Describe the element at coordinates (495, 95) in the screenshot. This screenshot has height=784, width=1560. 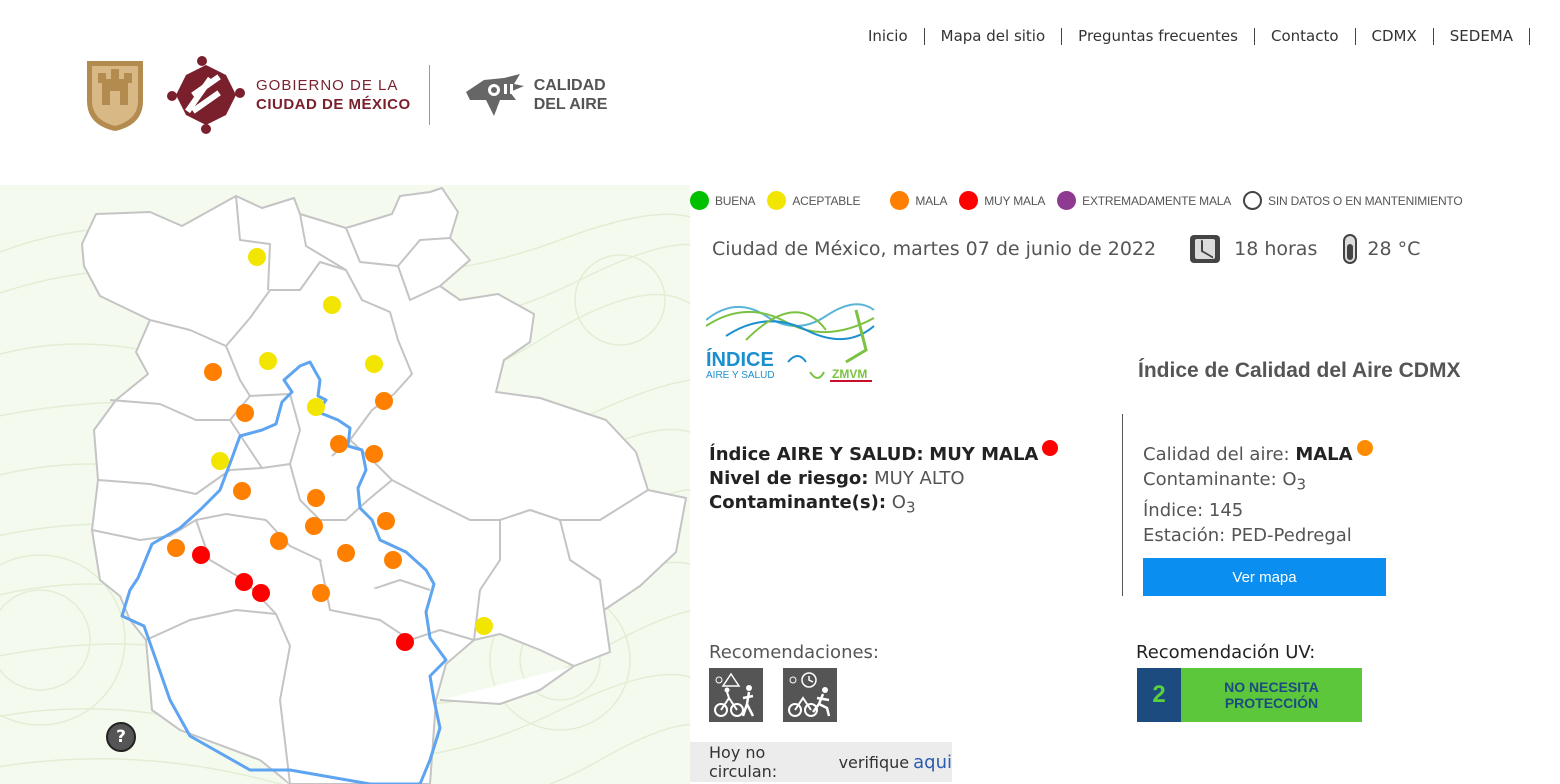
I see `calidad-aire-bird-icon` at that location.